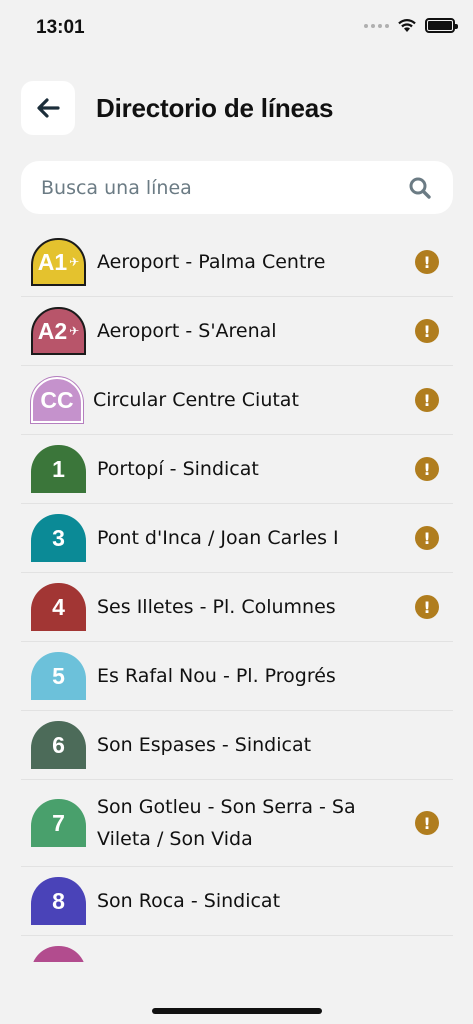 Image resolution: width=473 pixels, height=1024 pixels. I want to click on header: Directorio de líneas, so click(177, 108).